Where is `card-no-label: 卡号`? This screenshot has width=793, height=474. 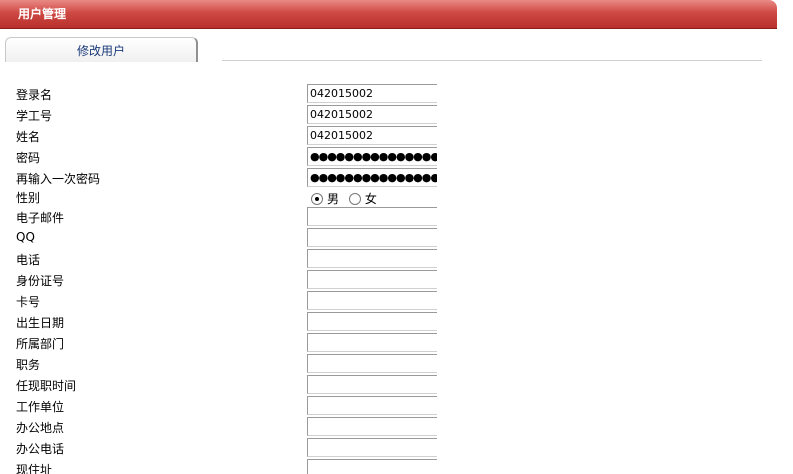 card-no-label: 卡号 is located at coordinates (28, 302).